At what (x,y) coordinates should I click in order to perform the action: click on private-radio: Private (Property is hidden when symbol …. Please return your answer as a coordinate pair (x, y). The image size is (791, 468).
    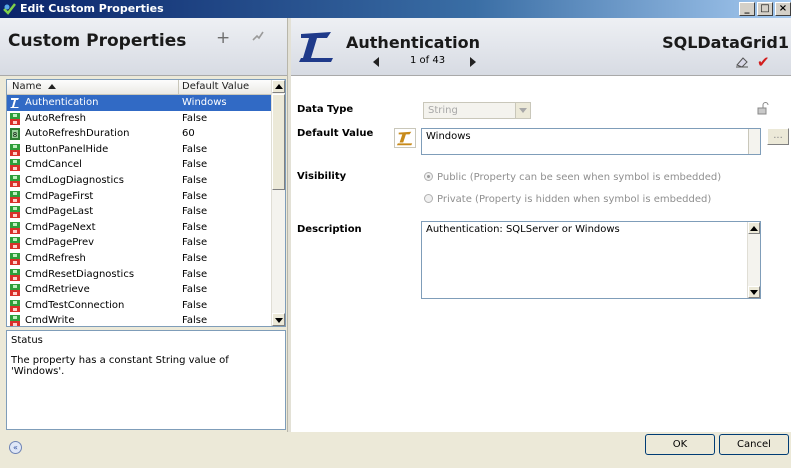
    Looking at the image, I should click on (567, 199).